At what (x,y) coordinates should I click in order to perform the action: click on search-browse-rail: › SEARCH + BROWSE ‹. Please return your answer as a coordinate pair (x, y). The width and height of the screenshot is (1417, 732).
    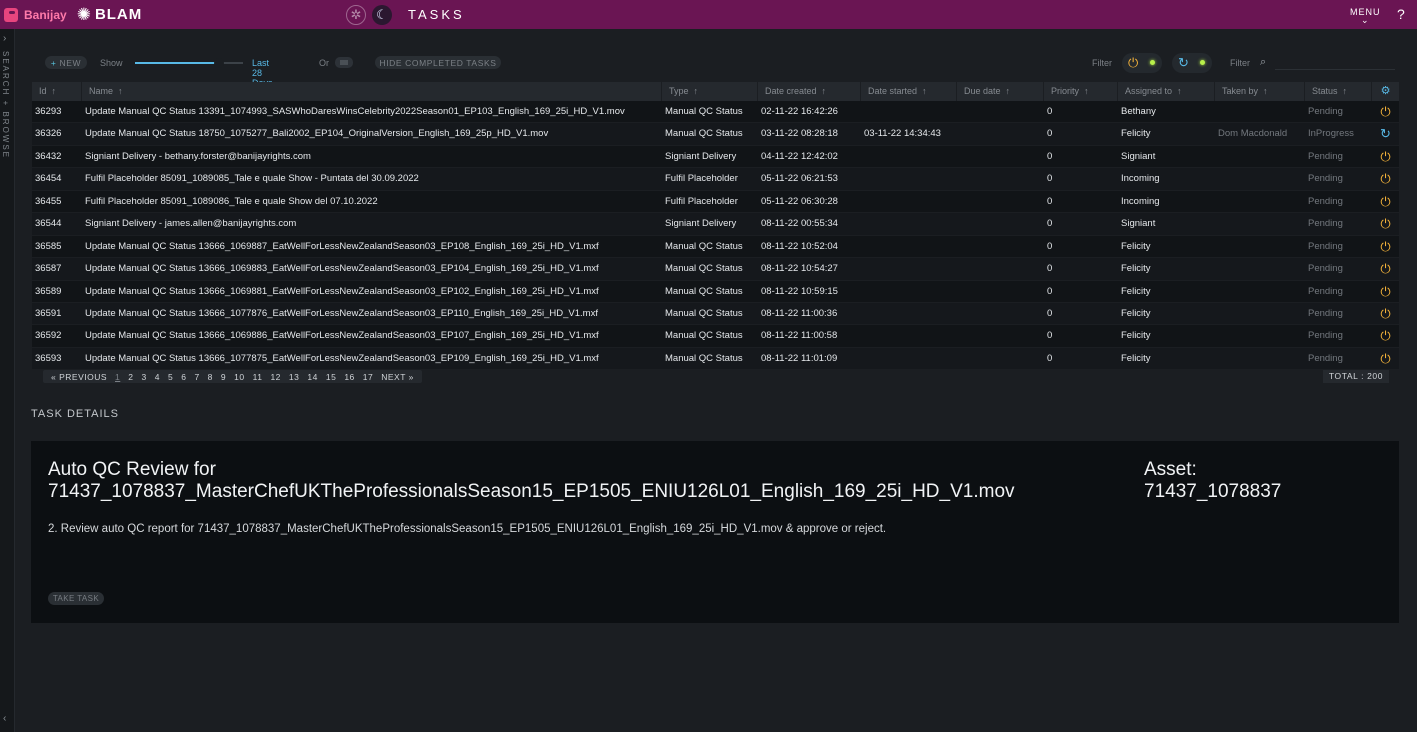
    Looking at the image, I should click on (7, 380).